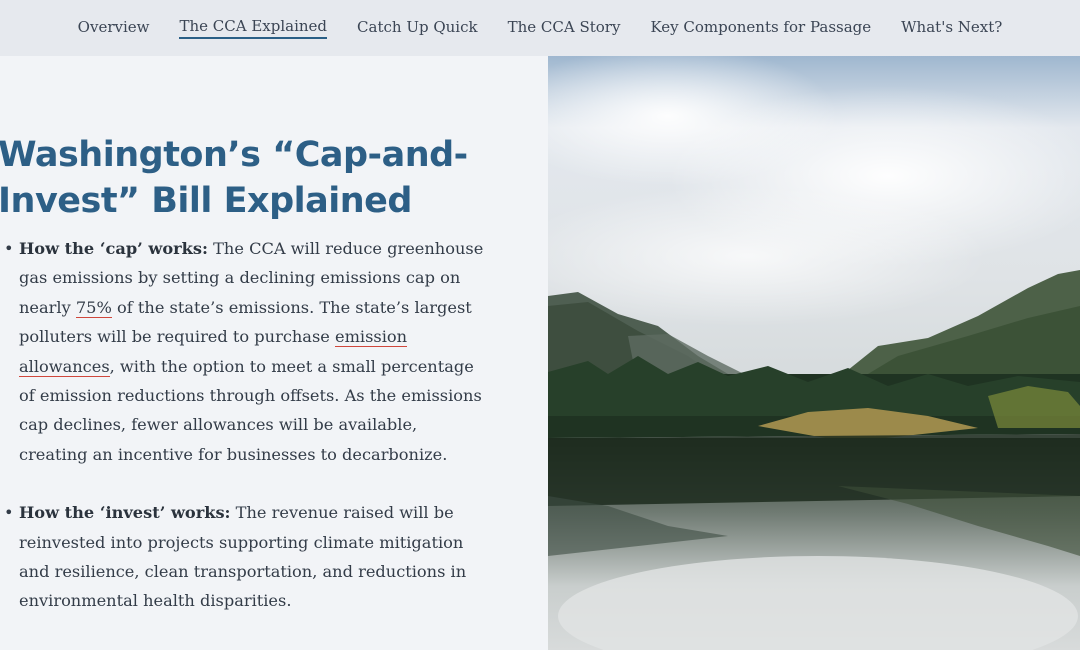 The image size is (1080, 650). I want to click on nav-catch-up-quick: Catch Up Quick, so click(417, 28).